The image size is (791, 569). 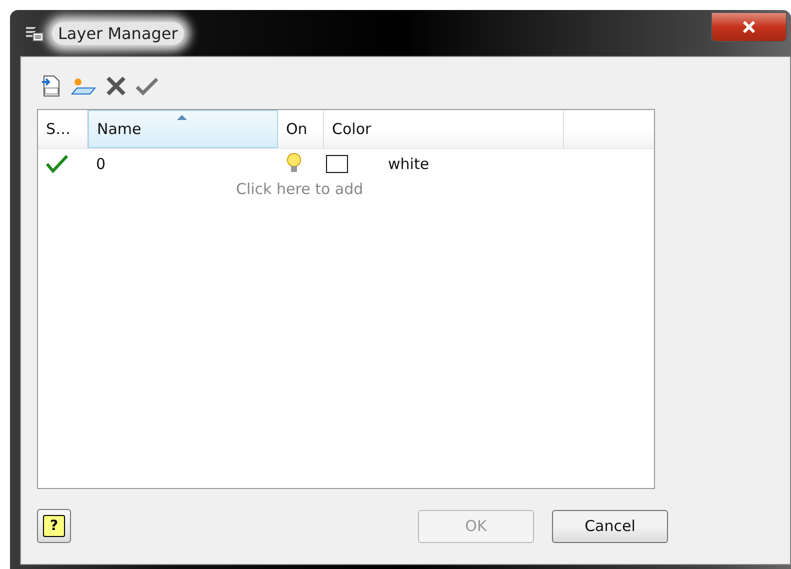 I want to click on table-cell: white, so click(x=409, y=164).